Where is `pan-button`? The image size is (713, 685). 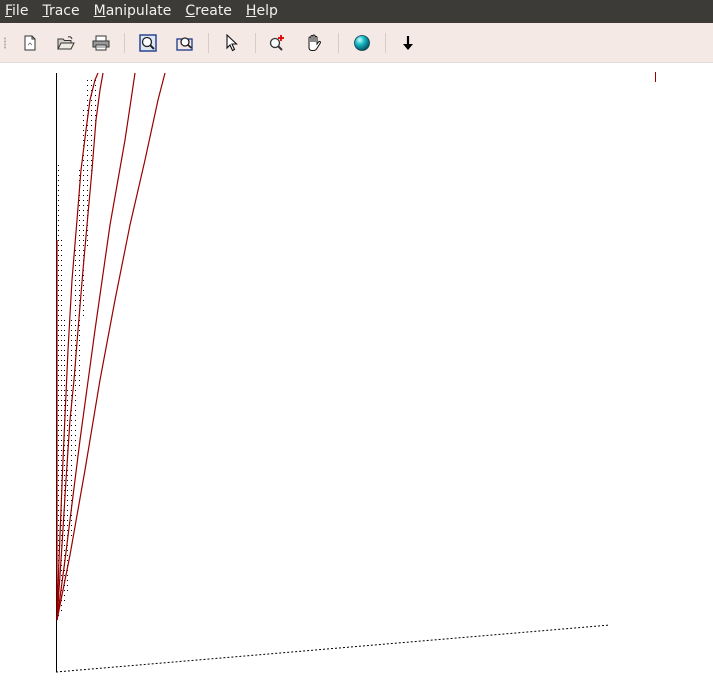 pan-button is located at coordinates (314, 43).